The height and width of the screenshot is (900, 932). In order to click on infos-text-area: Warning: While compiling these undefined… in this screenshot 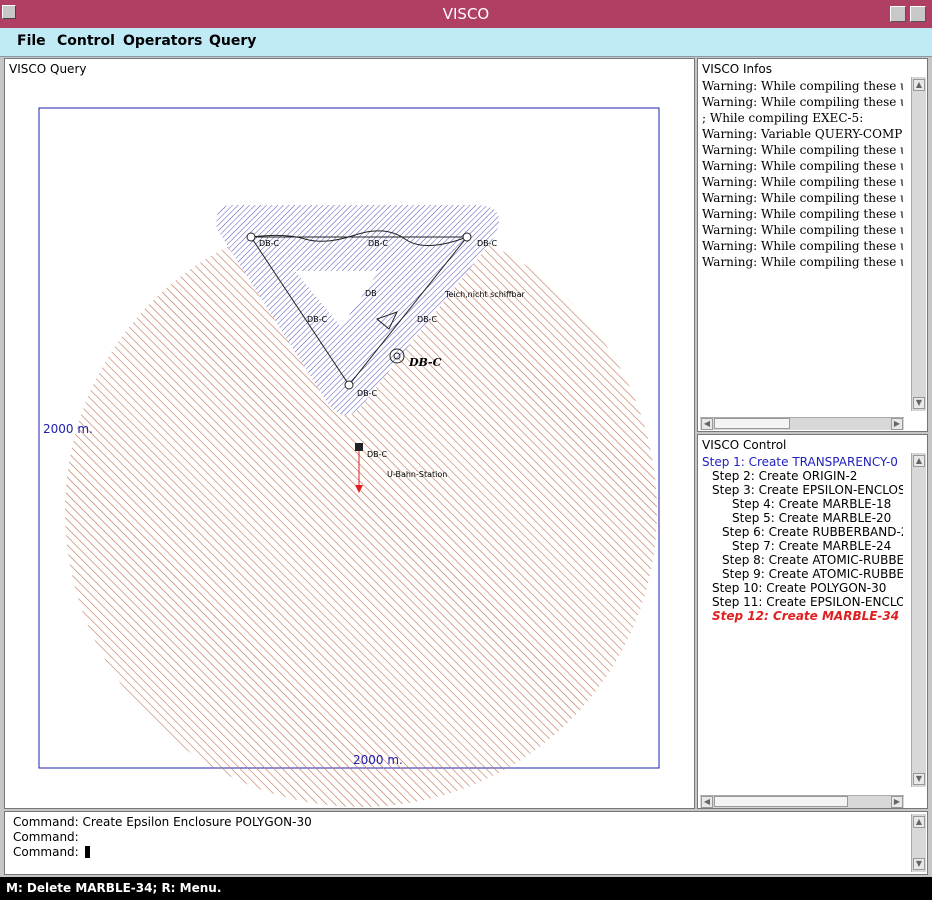, I will do `click(800, 247)`.